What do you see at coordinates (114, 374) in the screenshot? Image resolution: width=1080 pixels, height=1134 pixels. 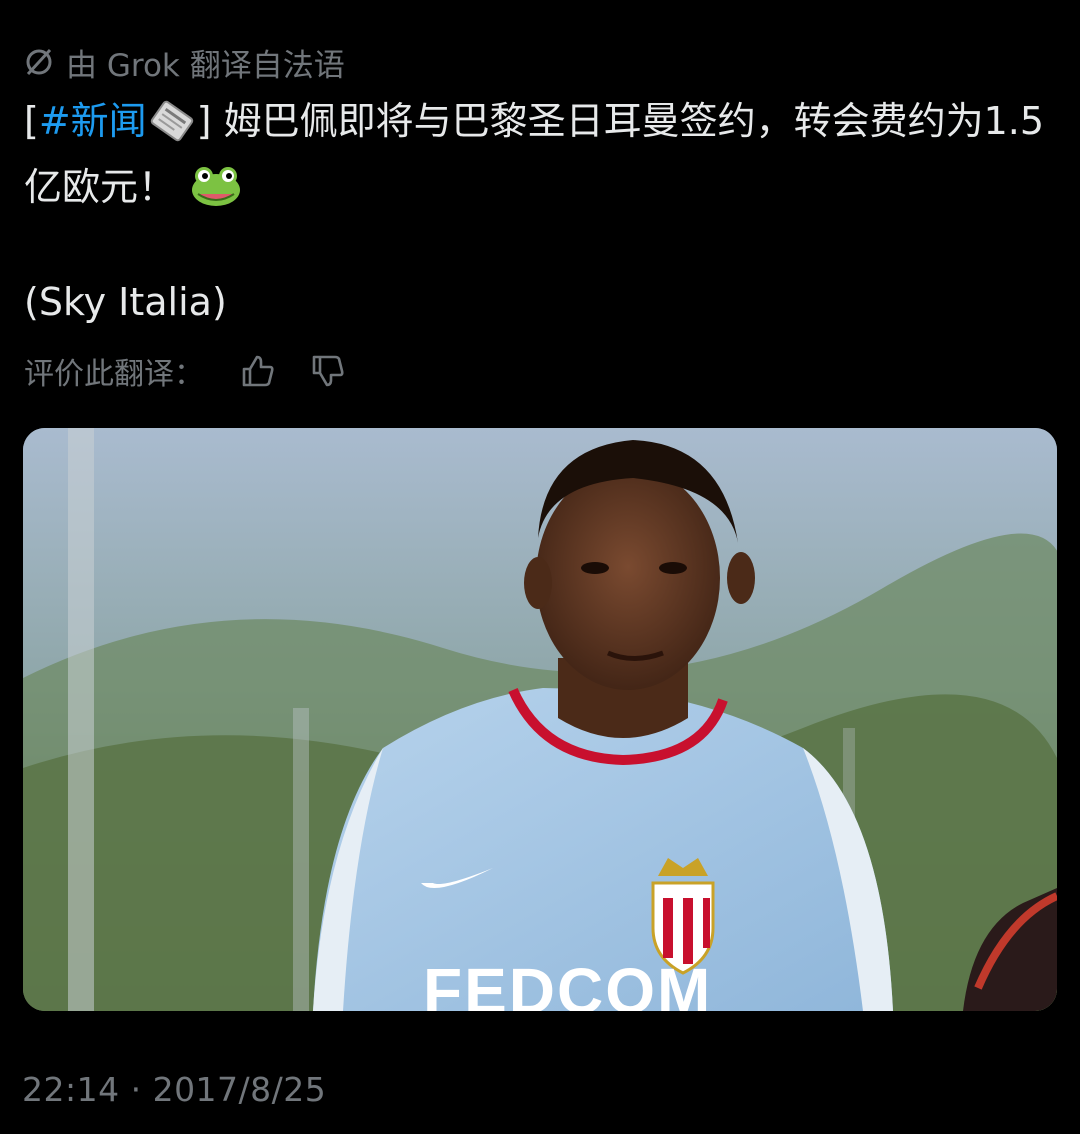 I see `rate-translation-label: 评价此翻译：` at bounding box center [114, 374].